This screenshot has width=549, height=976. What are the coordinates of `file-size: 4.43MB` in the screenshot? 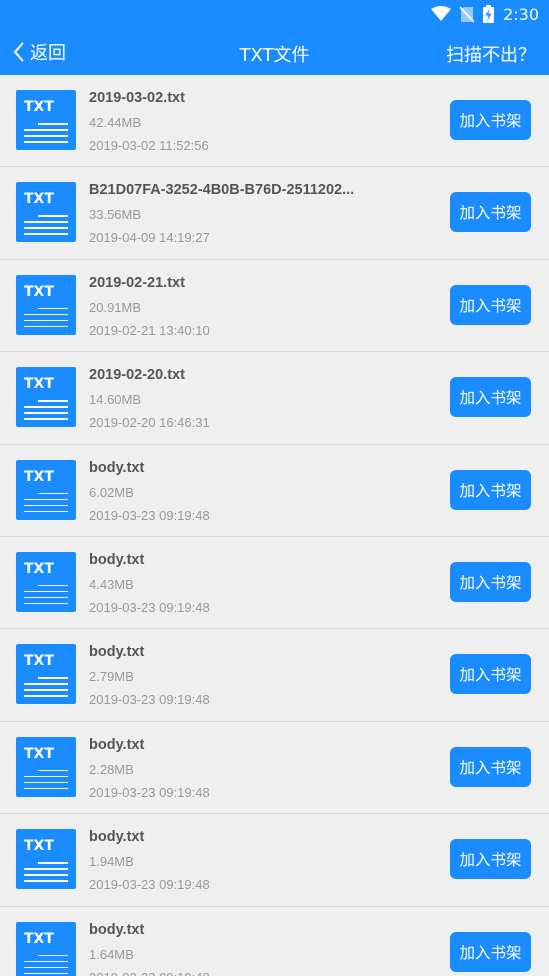 It's located at (111, 584).